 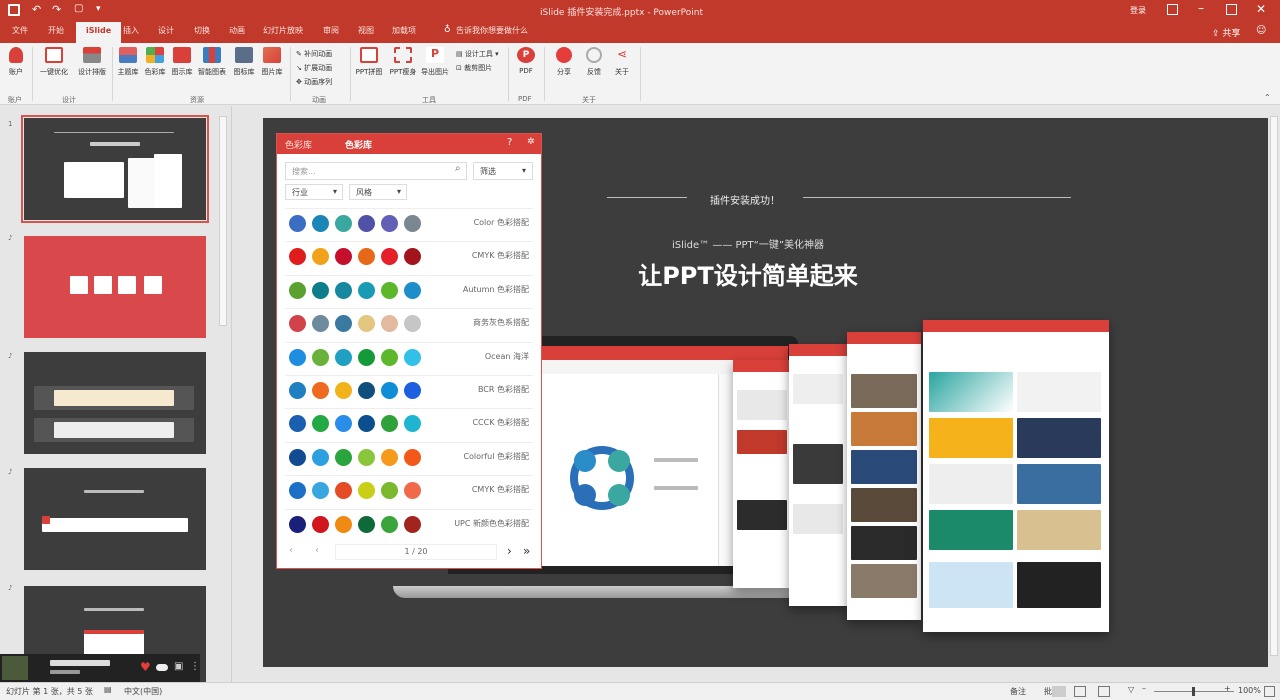 I want to click on notes-button: 备注, so click(x=1018, y=691).